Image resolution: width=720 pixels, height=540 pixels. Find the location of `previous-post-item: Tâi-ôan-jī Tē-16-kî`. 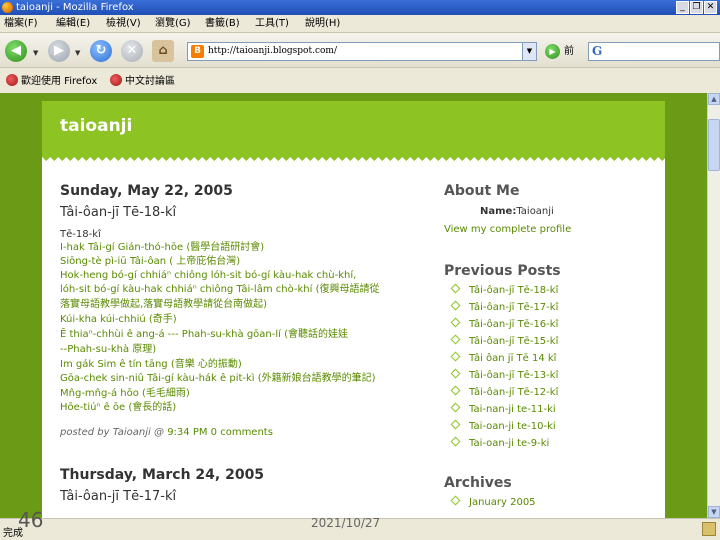

previous-post-item: Tâi-ôan-jī Tē-16-kî is located at coordinates (504, 323).